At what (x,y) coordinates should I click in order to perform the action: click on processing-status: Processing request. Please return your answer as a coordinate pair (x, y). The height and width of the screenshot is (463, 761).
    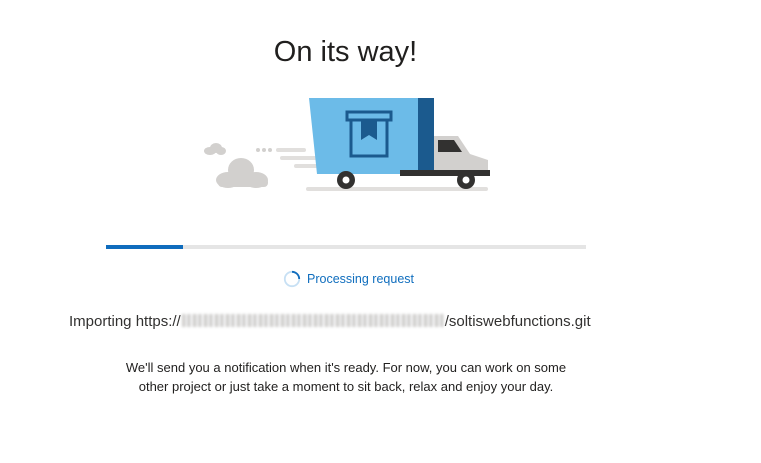
    Looking at the image, I should click on (348, 279).